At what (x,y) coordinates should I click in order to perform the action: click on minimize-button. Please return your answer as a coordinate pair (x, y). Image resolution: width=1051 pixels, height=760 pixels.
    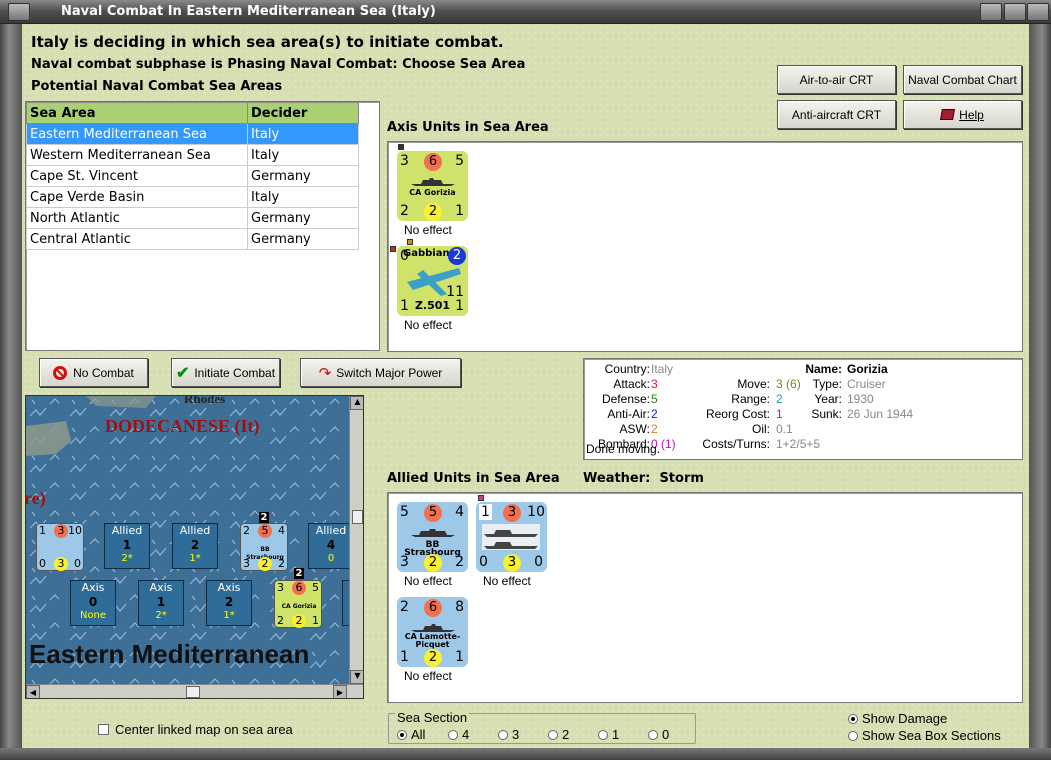
    Looking at the image, I should click on (991, 12).